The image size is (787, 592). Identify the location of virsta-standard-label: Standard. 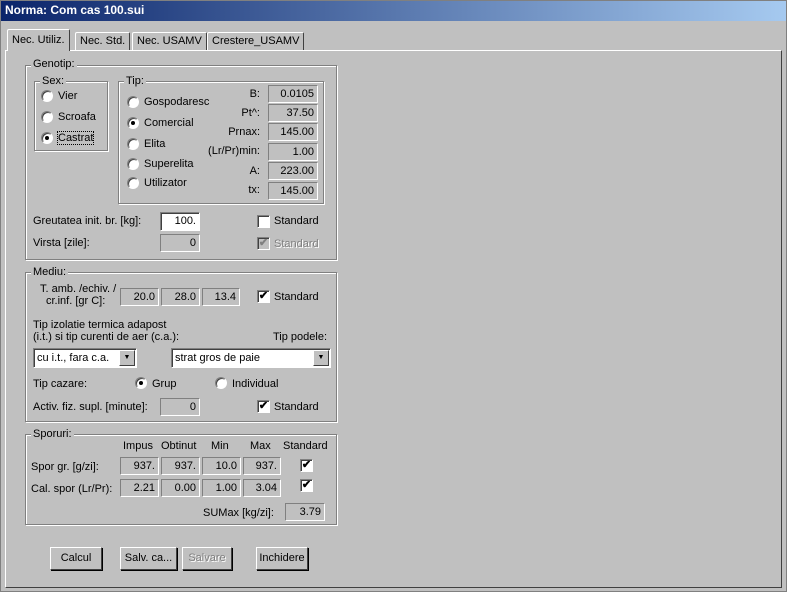
(296, 244).